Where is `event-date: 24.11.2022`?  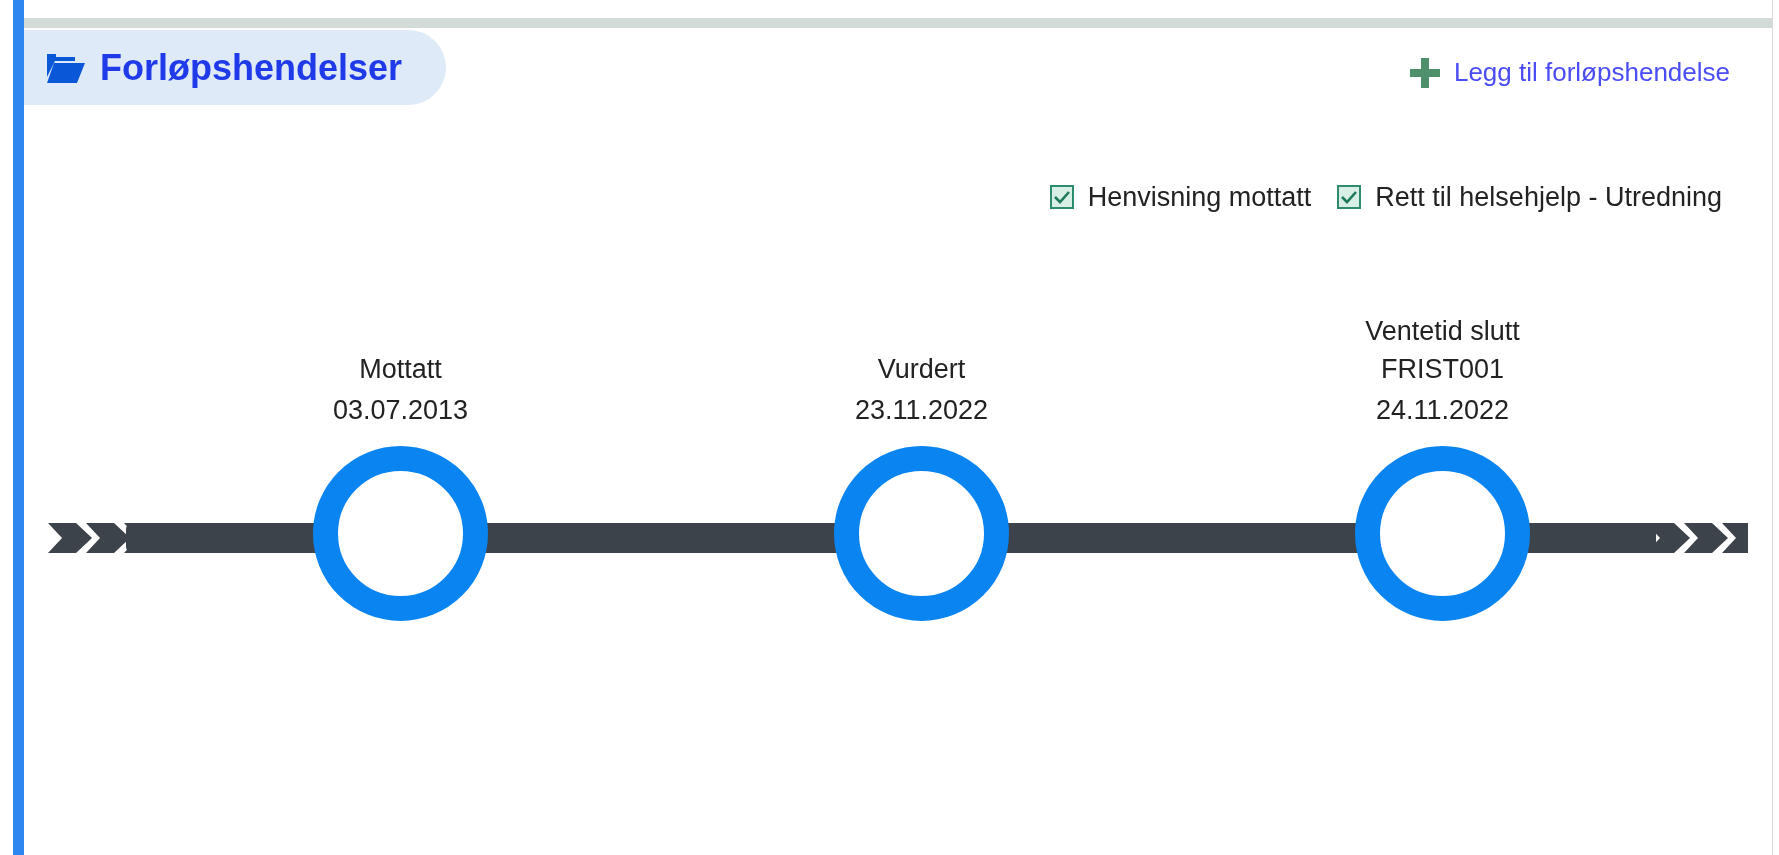 event-date: 24.11.2022 is located at coordinates (1442, 410).